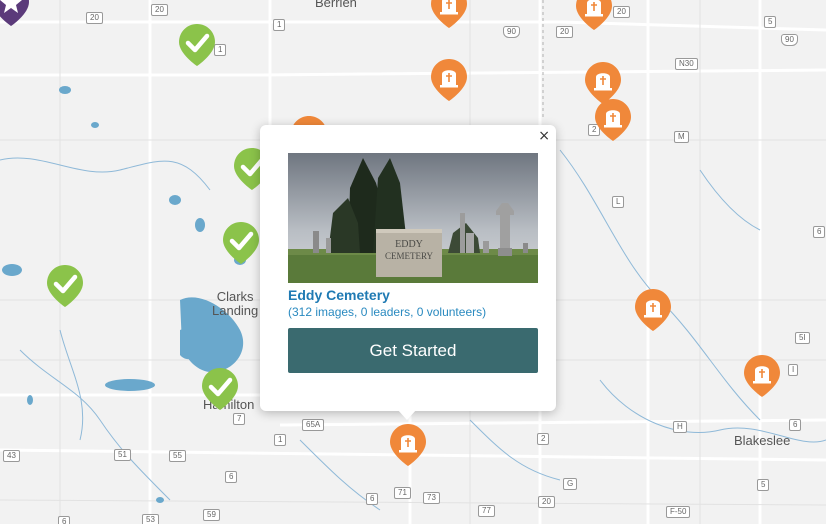  What do you see at coordinates (177, 456) in the screenshot?
I see `road-shield: 55` at bounding box center [177, 456].